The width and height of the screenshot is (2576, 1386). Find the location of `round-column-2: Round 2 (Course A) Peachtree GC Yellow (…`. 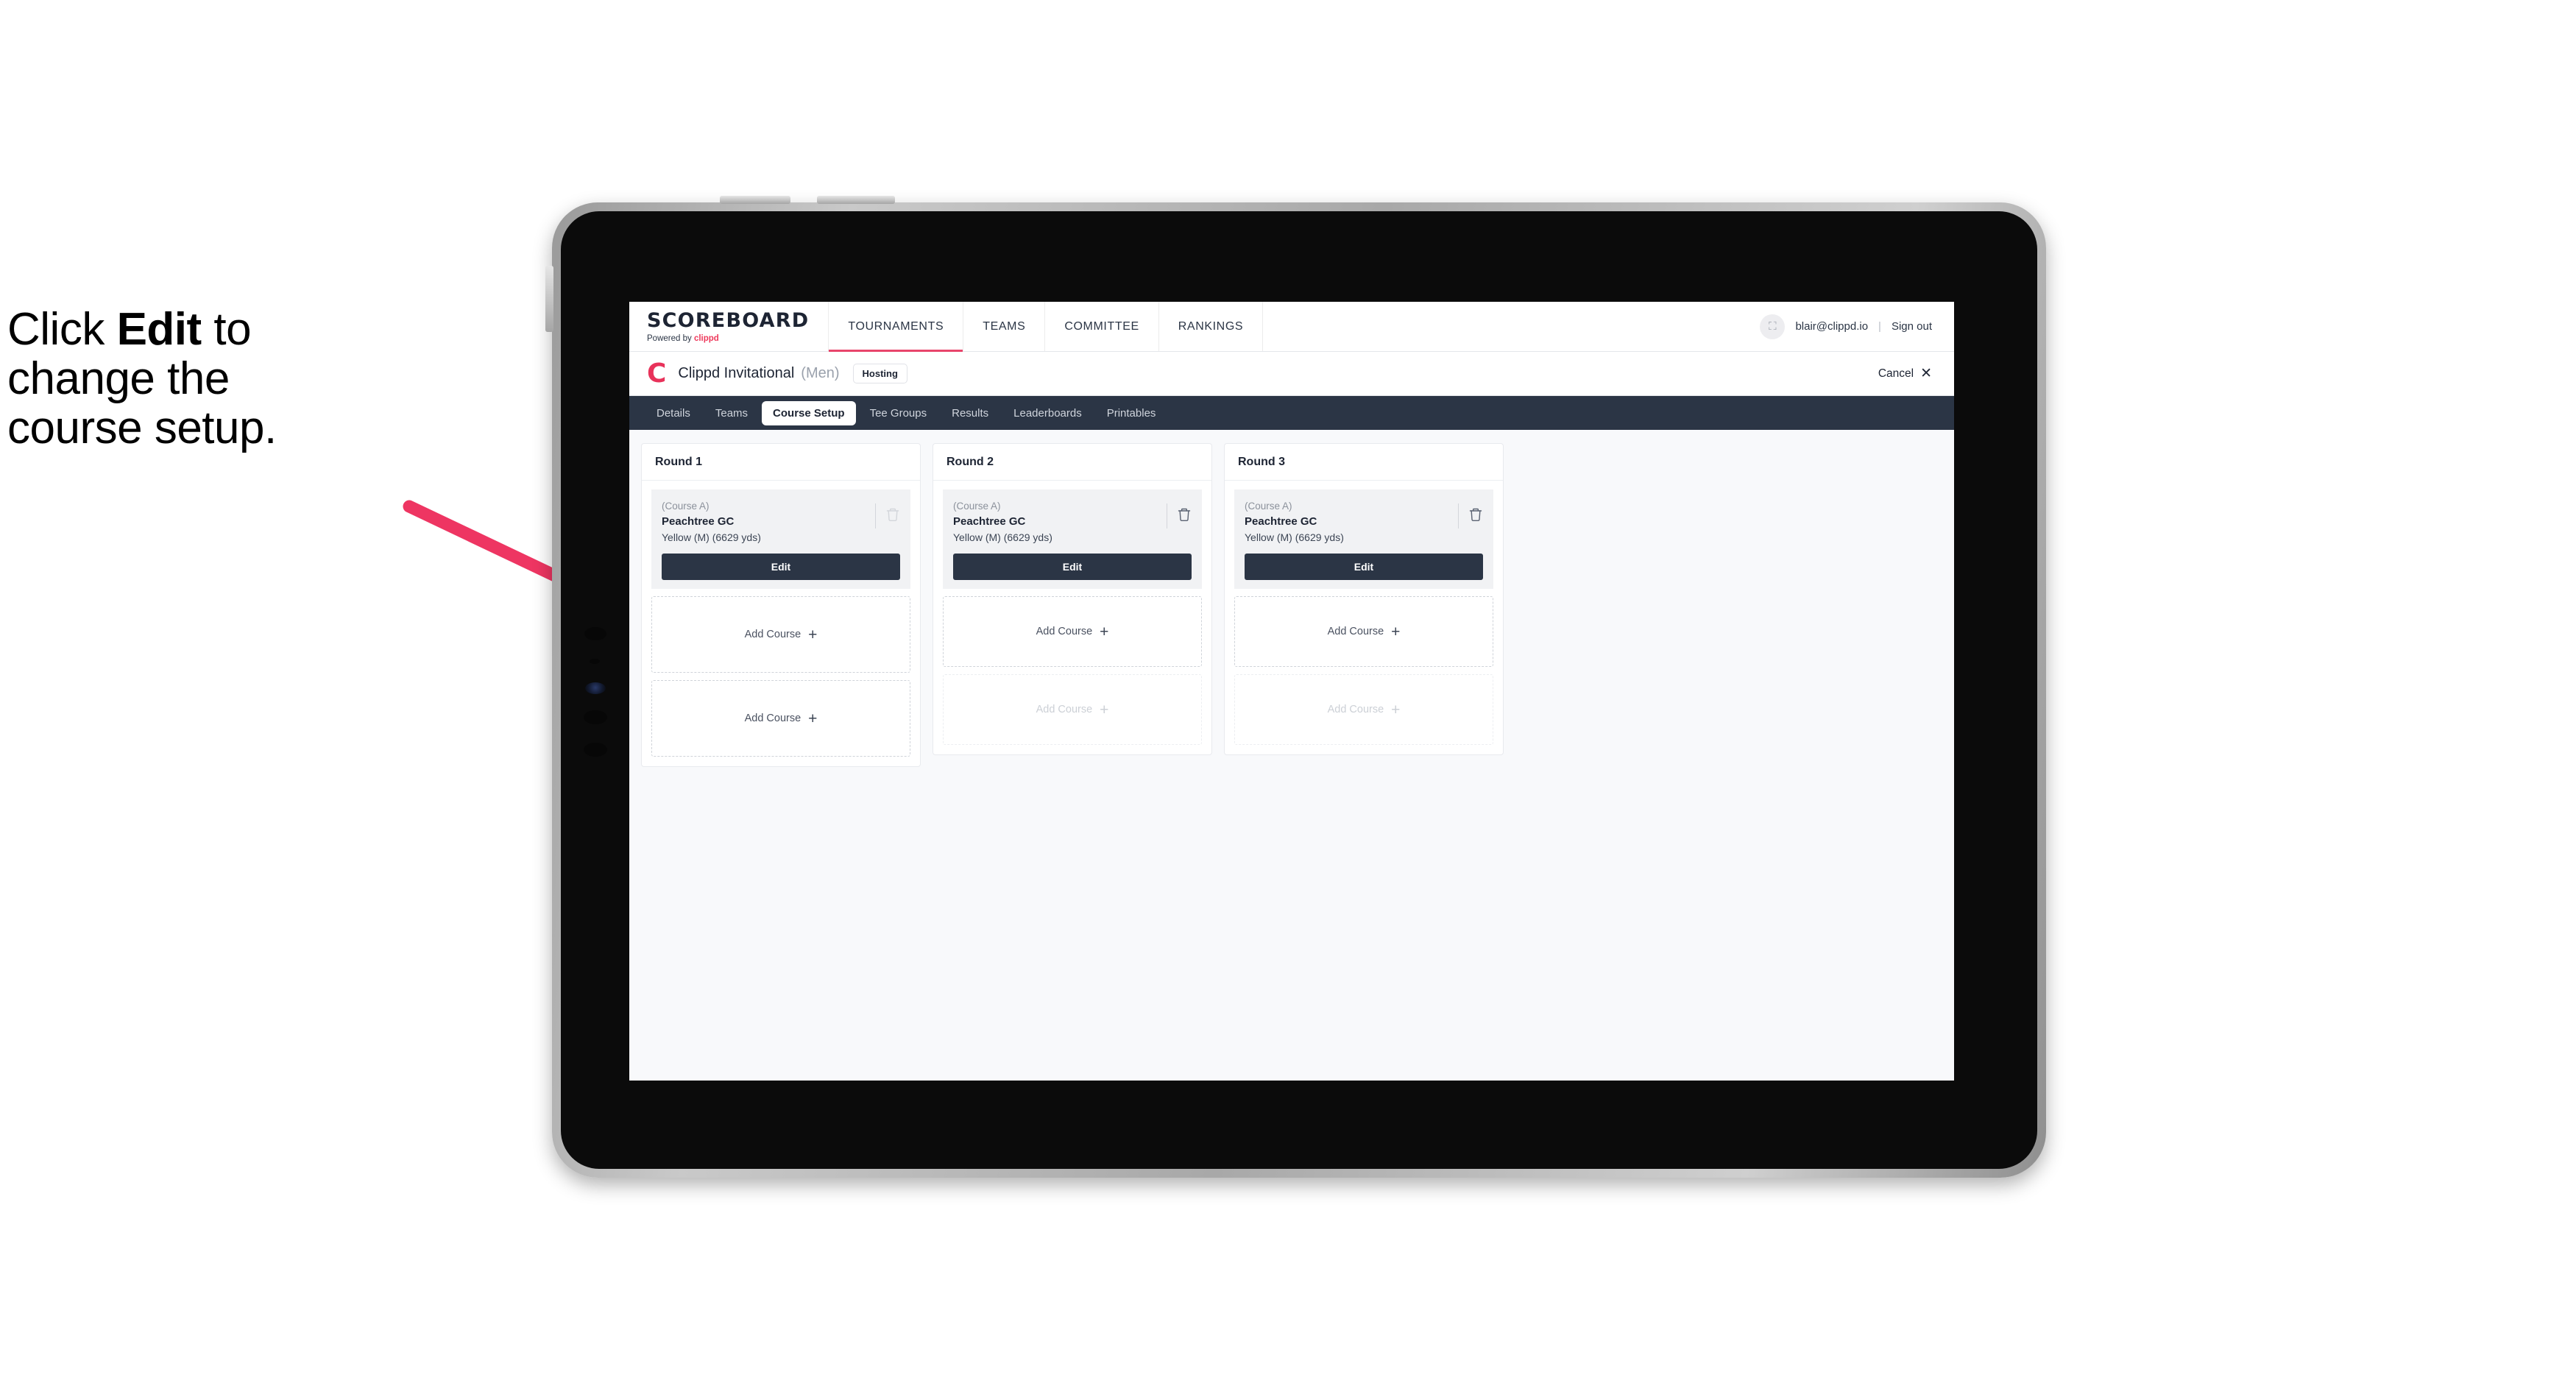

round-column-2: Round 2 (Course A) Peachtree GC Yellow (… is located at coordinates (1072, 599).